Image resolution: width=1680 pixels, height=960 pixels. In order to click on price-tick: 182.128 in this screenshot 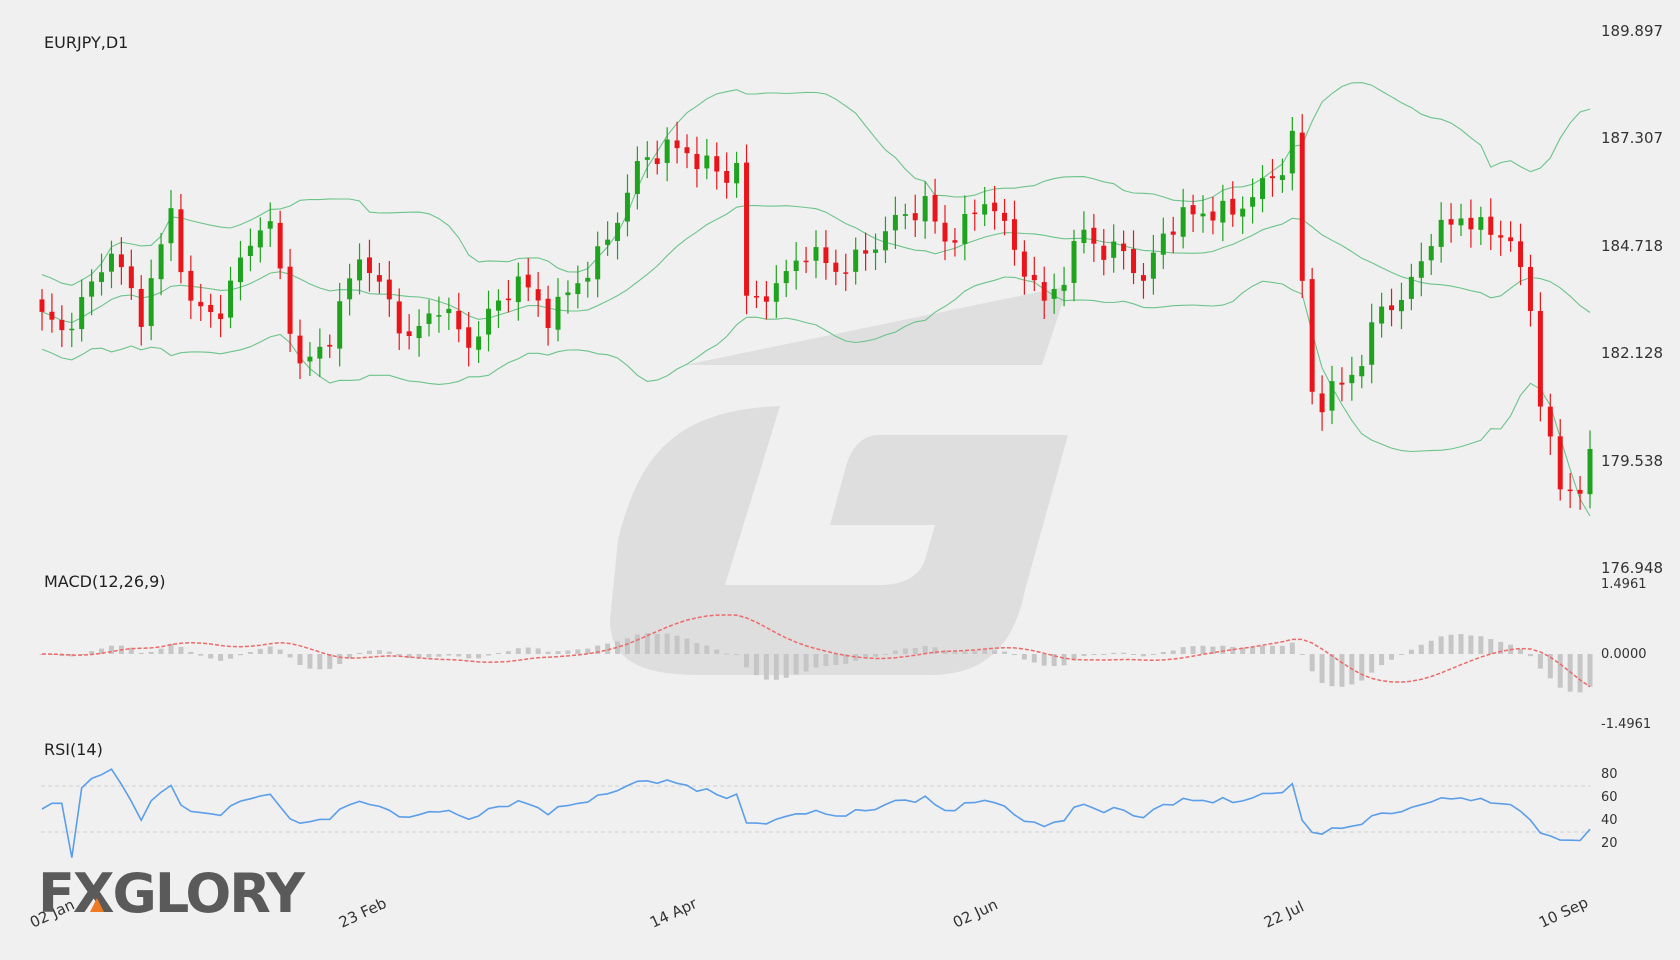, I will do `click(1632, 353)`.